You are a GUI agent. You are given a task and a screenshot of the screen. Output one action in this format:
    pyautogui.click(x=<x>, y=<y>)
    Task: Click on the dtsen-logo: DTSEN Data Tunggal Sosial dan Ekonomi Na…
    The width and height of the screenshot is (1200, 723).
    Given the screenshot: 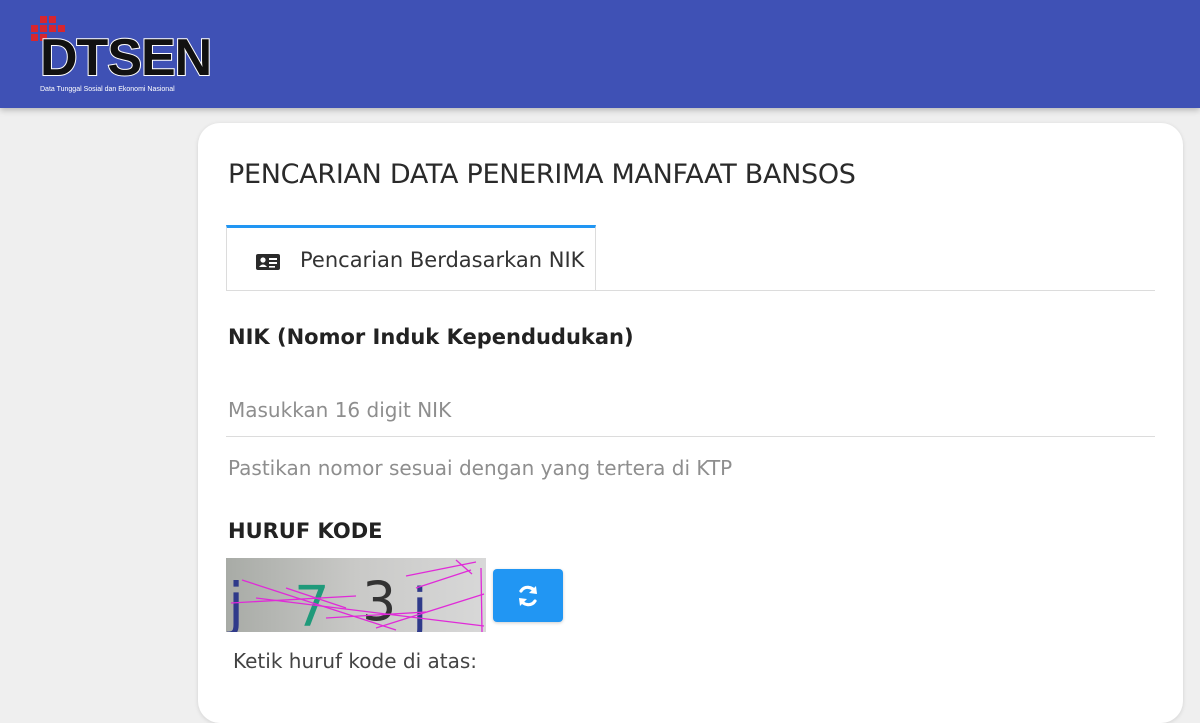 What is the action you would take?
    pyautogui.click(x=128, y=56)
    